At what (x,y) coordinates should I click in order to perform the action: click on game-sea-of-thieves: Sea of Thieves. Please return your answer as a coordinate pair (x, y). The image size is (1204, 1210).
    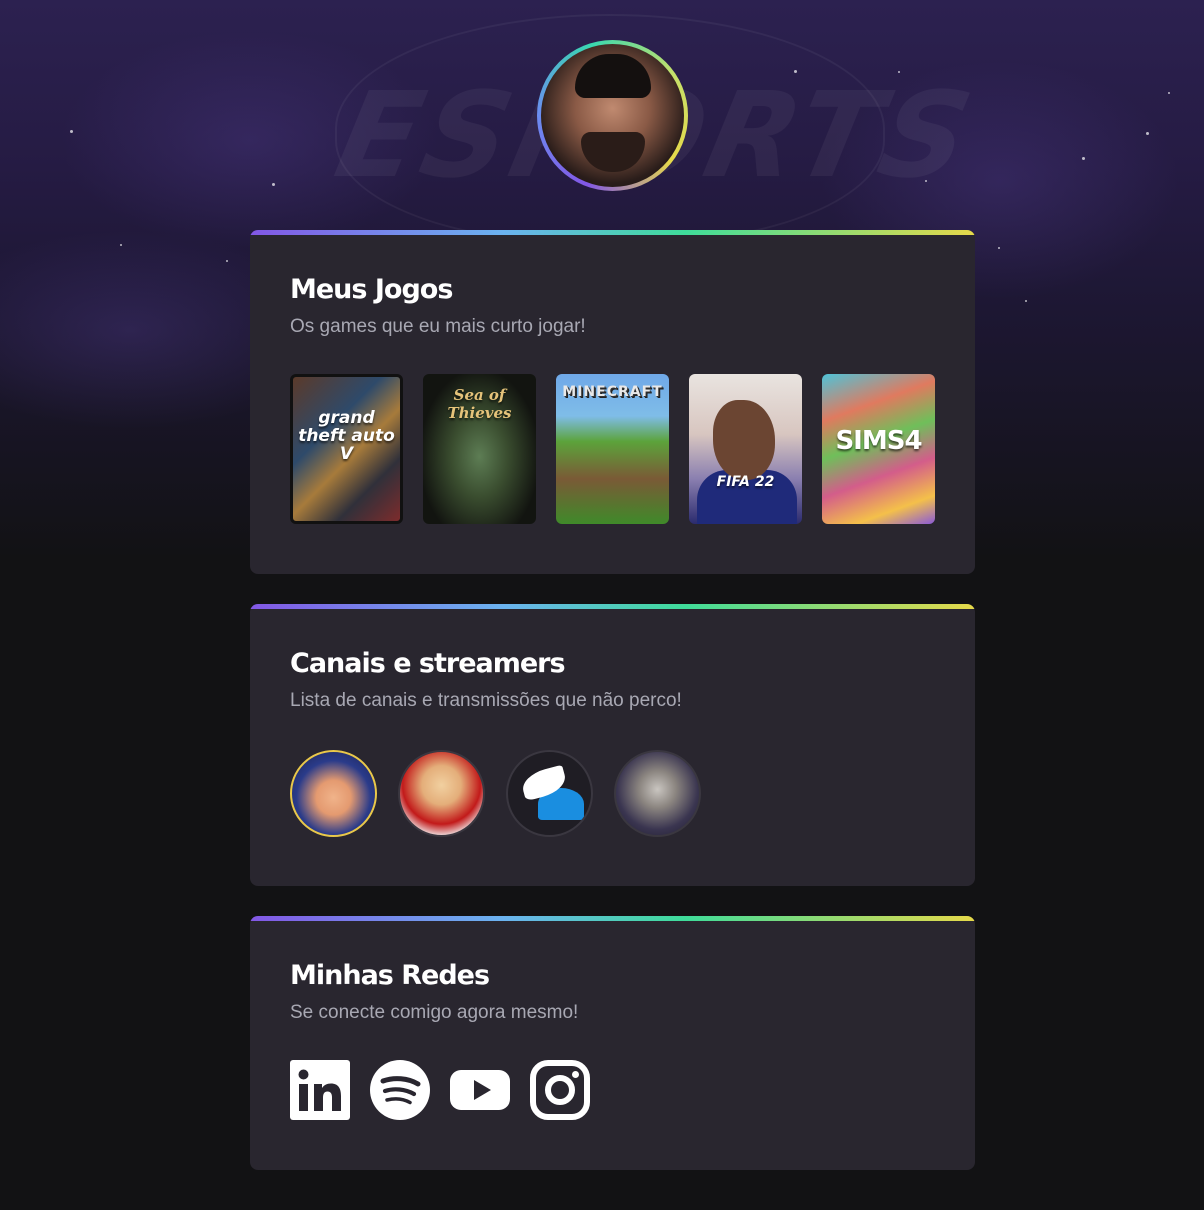
    Looking at the image, I should click on (479, 449).